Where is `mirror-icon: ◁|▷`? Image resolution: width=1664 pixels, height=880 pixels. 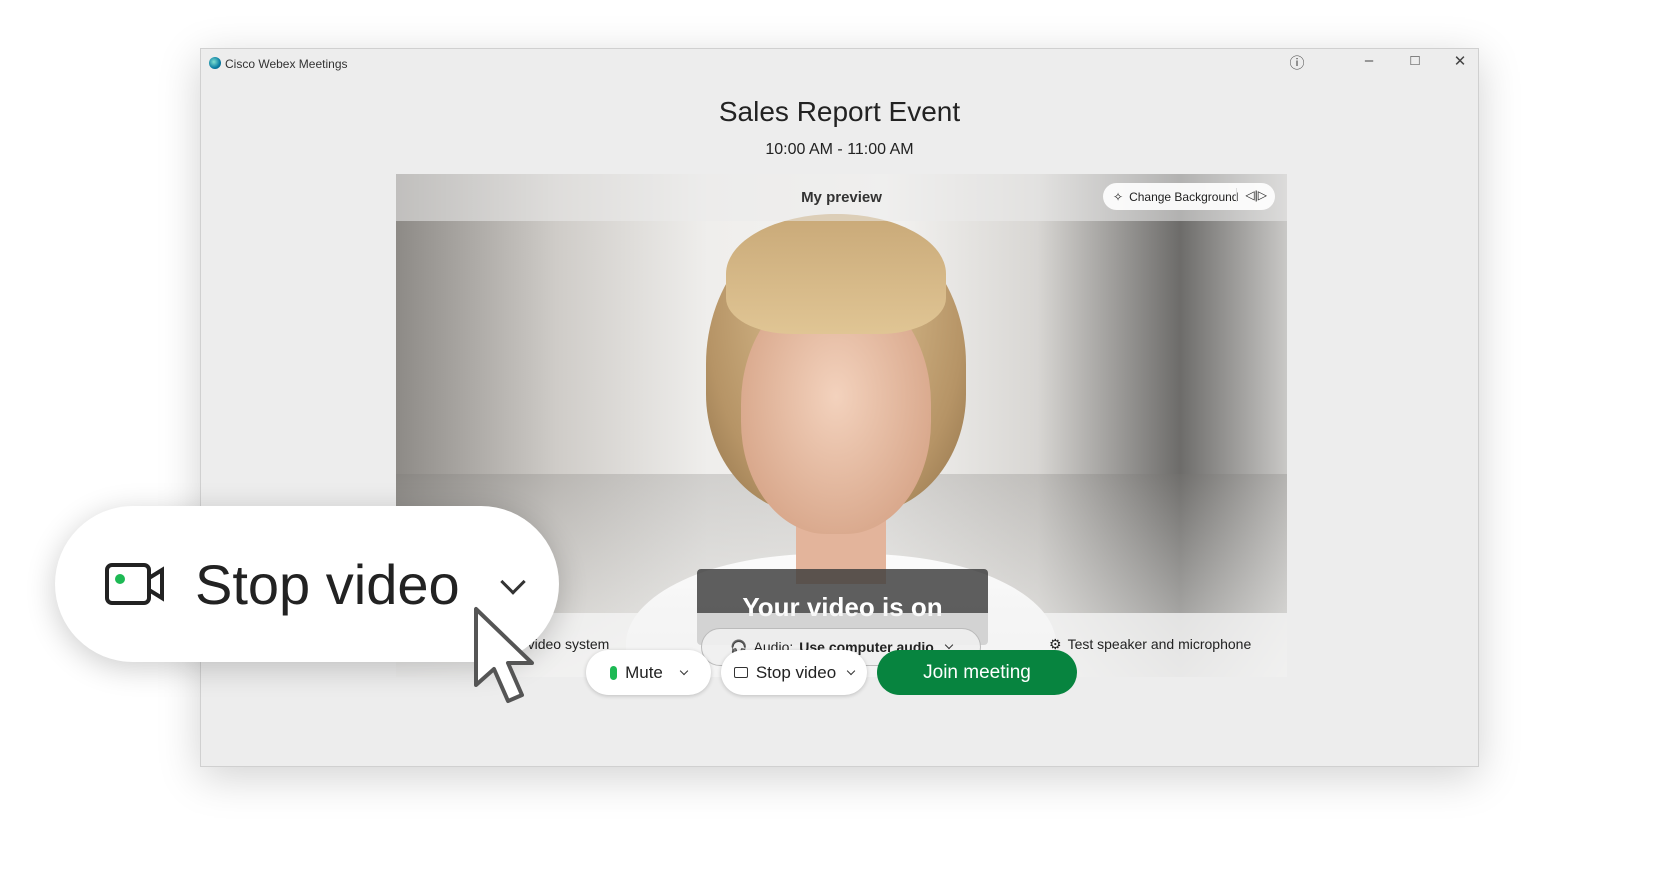
mirror-icon: ◁|▷ is located at coordinates (1251, 195).